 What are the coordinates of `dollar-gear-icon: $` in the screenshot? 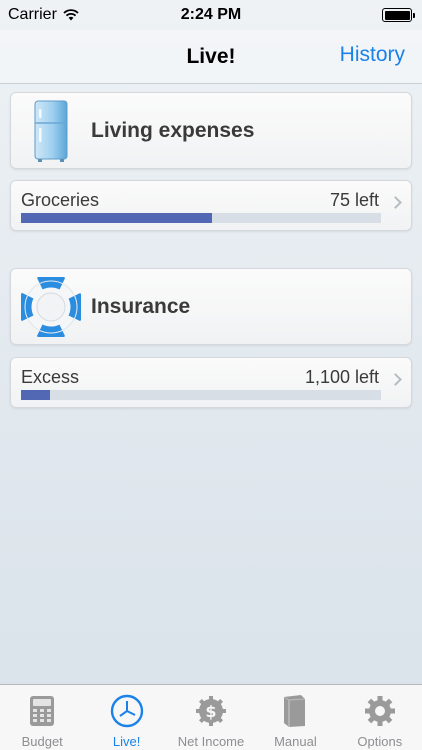 It's located at (211, 711).